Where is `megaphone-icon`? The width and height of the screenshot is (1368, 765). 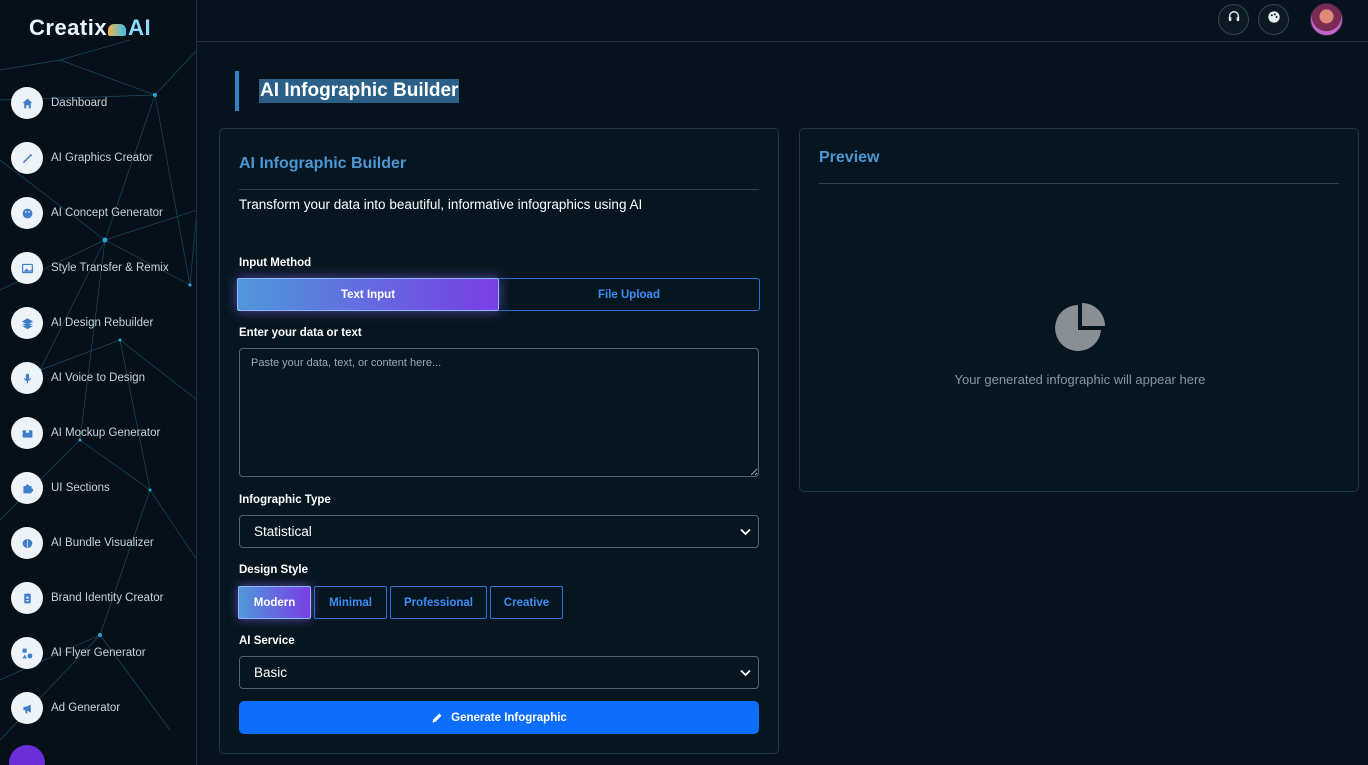
megaphone-icon is located at coordinates (27, 708).